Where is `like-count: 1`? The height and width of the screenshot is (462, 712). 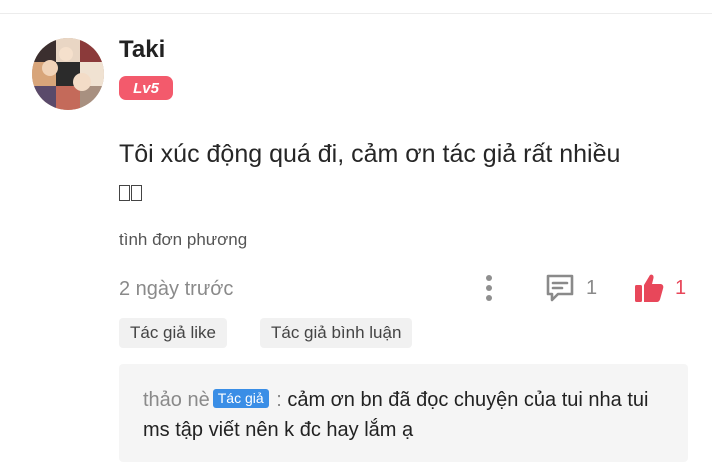 like-count: 1 is located at coordinates (681, 287).